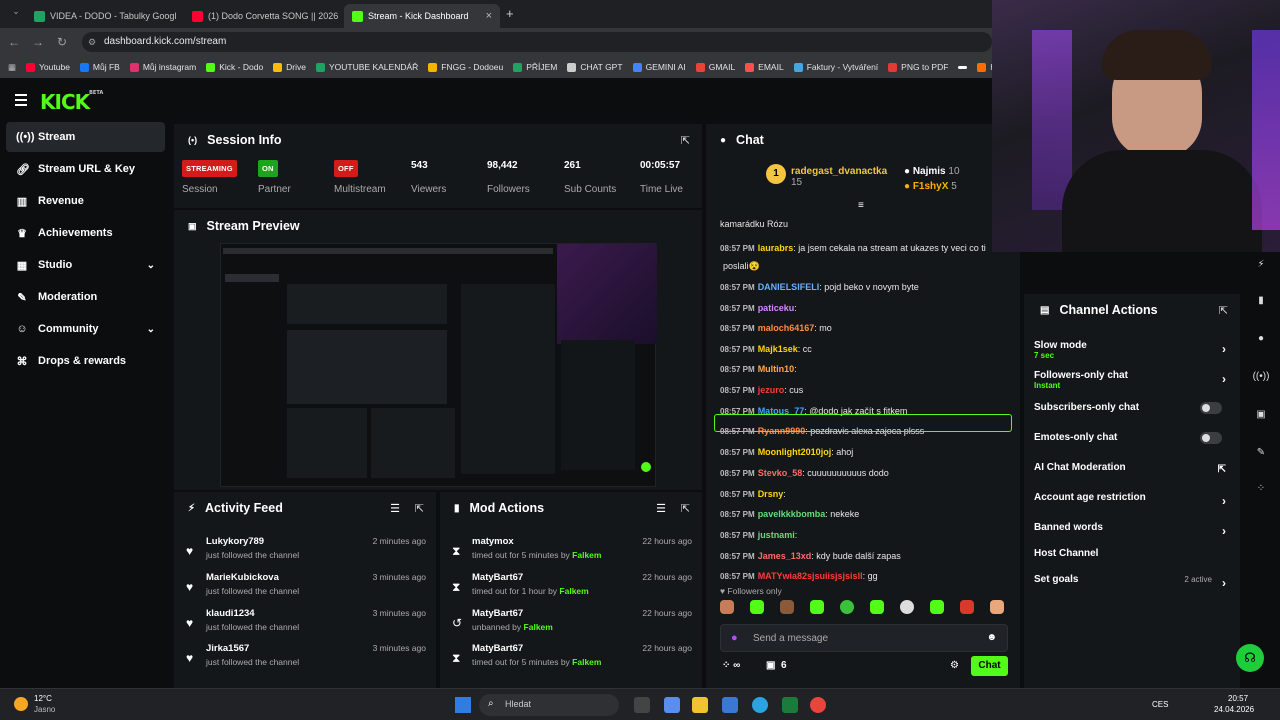  Describe the element at coordinates (16, 11) in the screenshot. I see `tab-list-icon: ⌄` at that location.